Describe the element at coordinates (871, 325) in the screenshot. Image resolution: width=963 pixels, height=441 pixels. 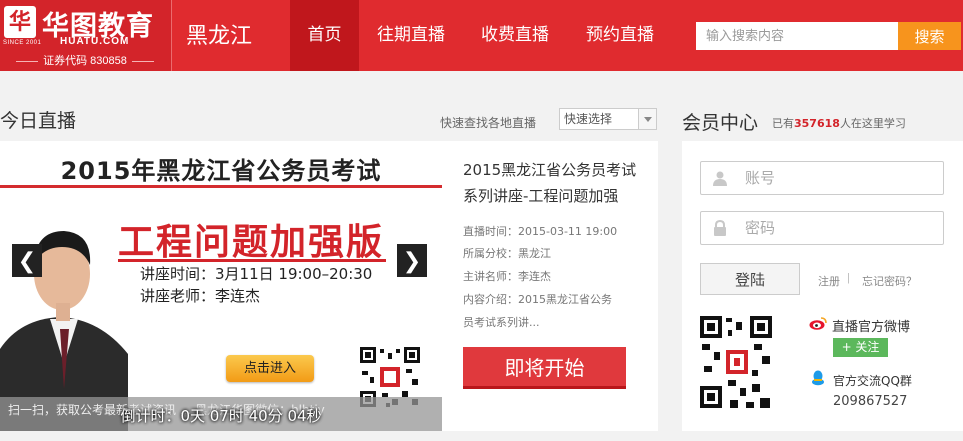
I see `weibo-label: 直播官方微博` at that location.